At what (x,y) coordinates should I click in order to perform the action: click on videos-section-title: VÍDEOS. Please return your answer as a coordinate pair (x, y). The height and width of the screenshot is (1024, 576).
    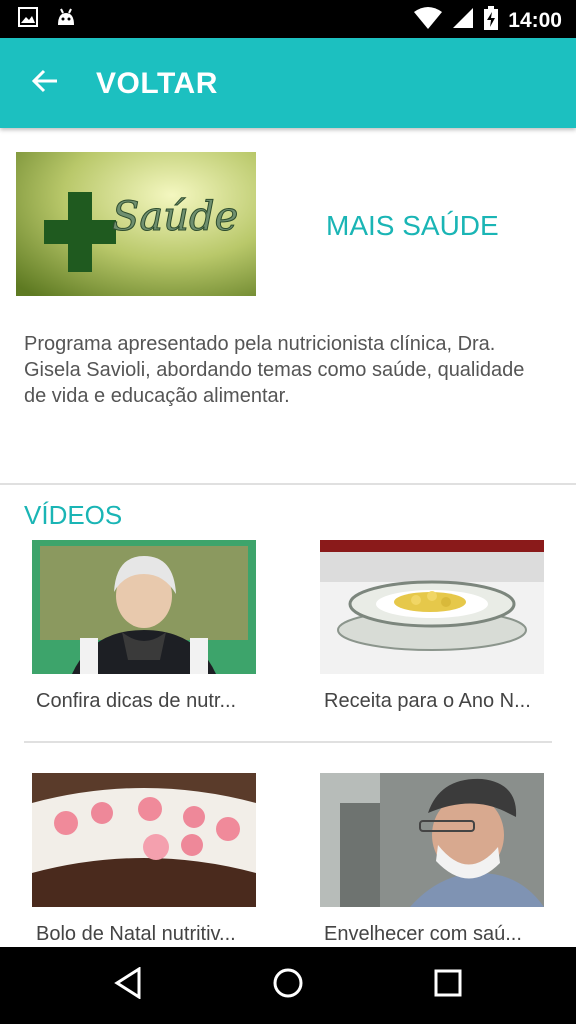
    Looking at the image, I should click on (73, 515).